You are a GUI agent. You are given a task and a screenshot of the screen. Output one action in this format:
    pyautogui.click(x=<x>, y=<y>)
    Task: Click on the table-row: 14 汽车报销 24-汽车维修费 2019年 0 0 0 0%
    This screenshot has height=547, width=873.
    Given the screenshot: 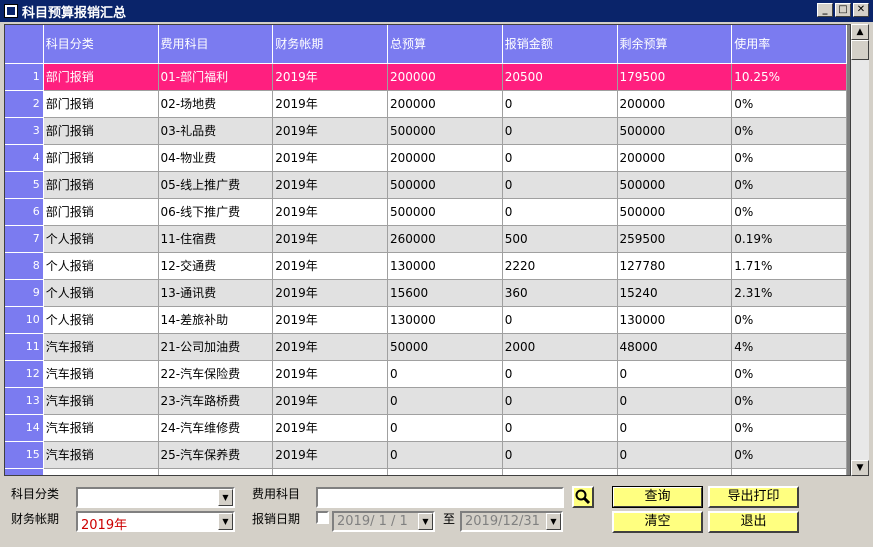 What is the action you would take?
    pyautogui.click(x=426, y=428)
    